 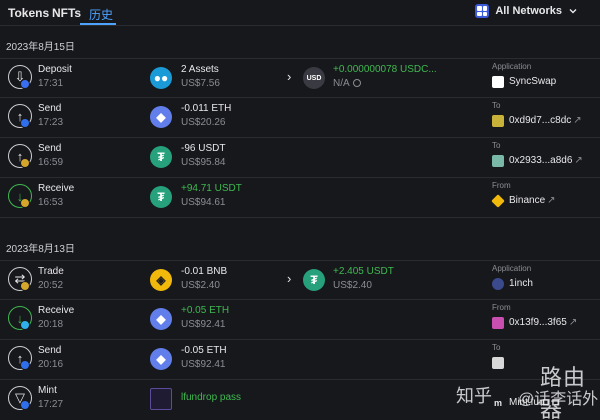 What do you see at coordinates (521, 283) in the screenshot?
I see `counterparty-name: 1inch` at bounding box center [521, 283].